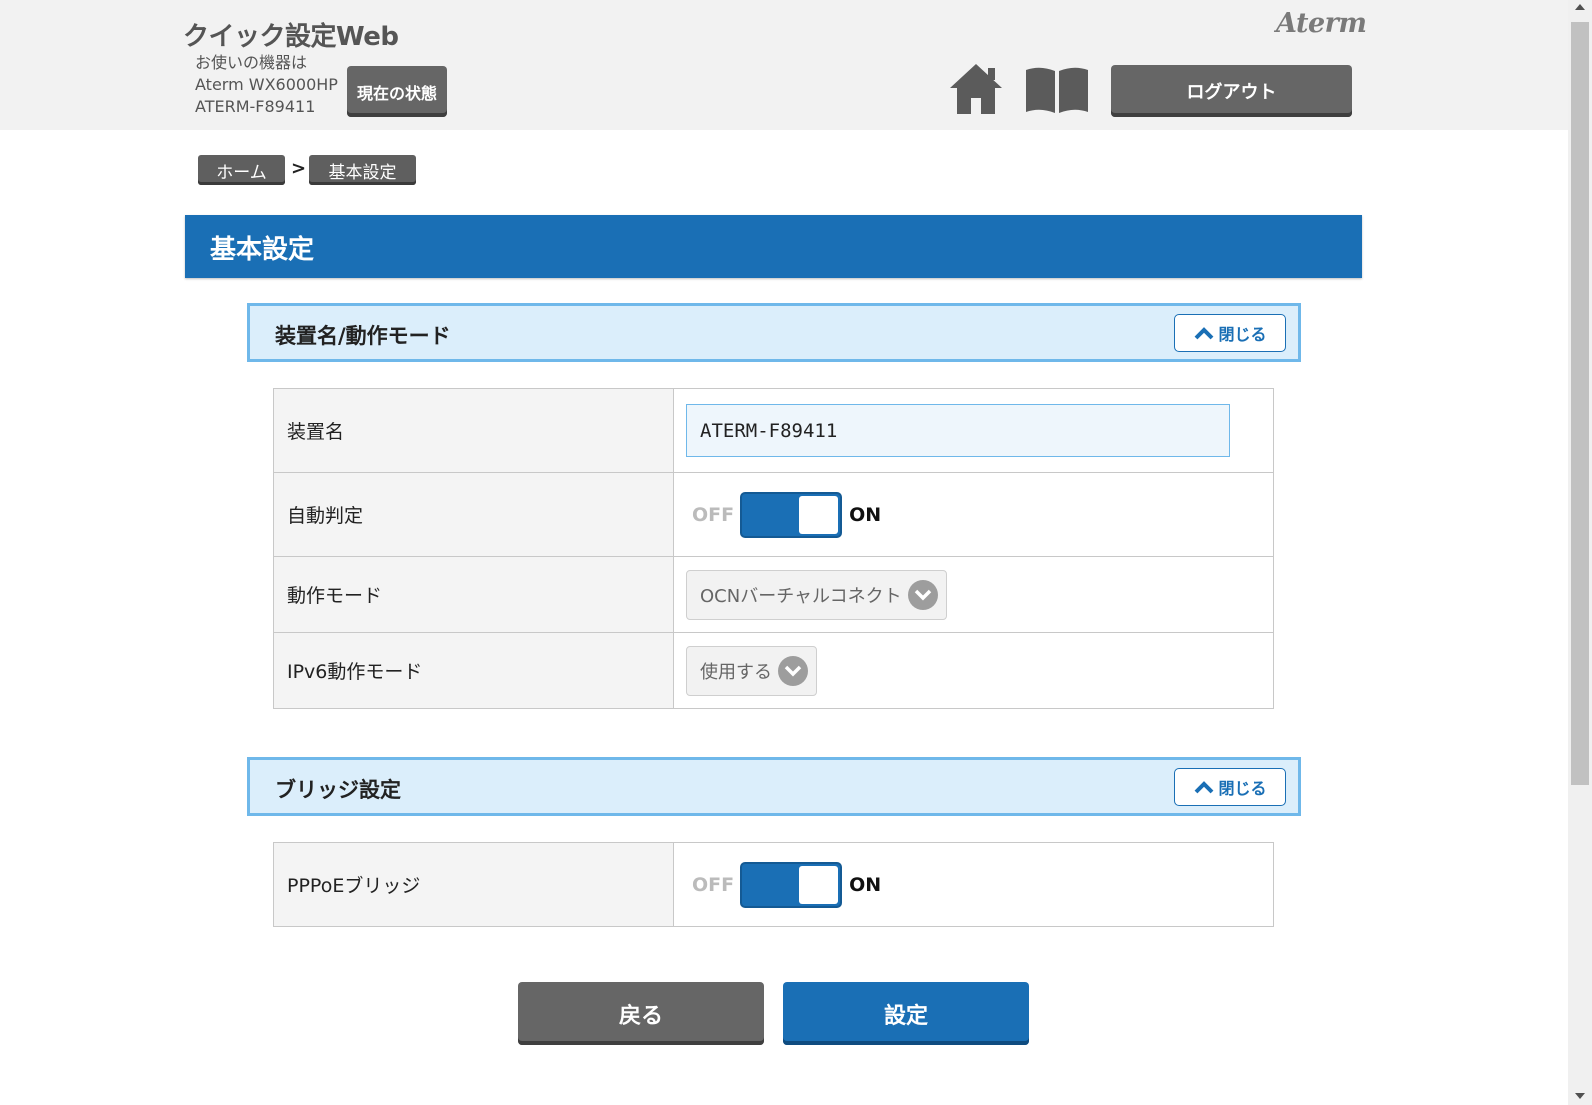 The height and width of the screenshot is (1105, 1592). What do you see at coordinates (1580, 7) in the screenshot?
I see `scroll-up-icon` at bounding box center [1580, 7].